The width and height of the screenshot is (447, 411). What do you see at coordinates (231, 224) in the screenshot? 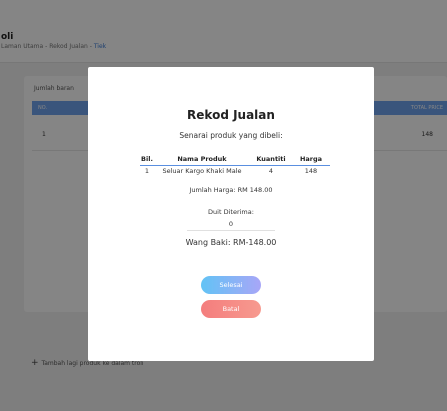
I see `cash-received-input` at bounding box center [231, 224].